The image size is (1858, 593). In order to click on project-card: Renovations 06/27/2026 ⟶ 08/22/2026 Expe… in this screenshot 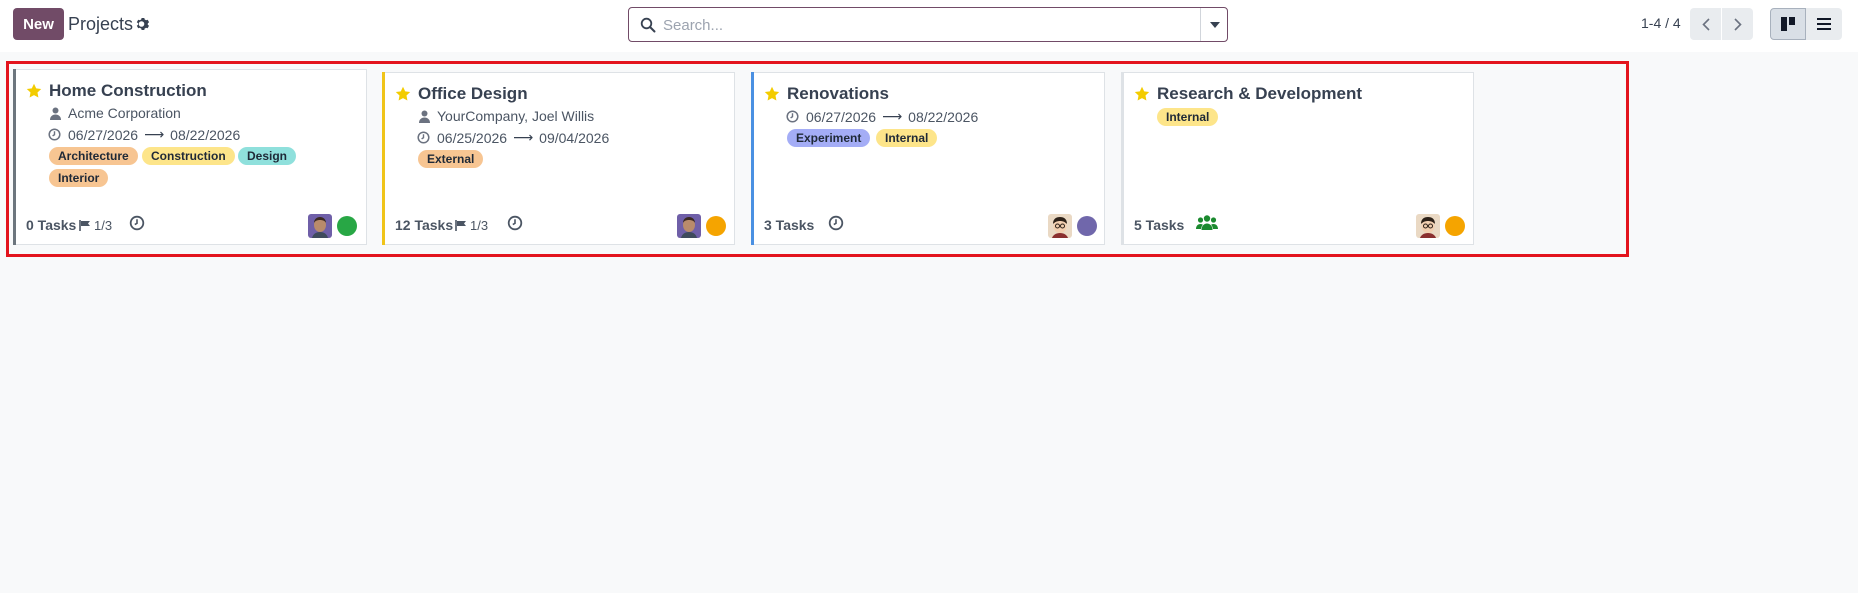, I will do `click(928, 158)`.